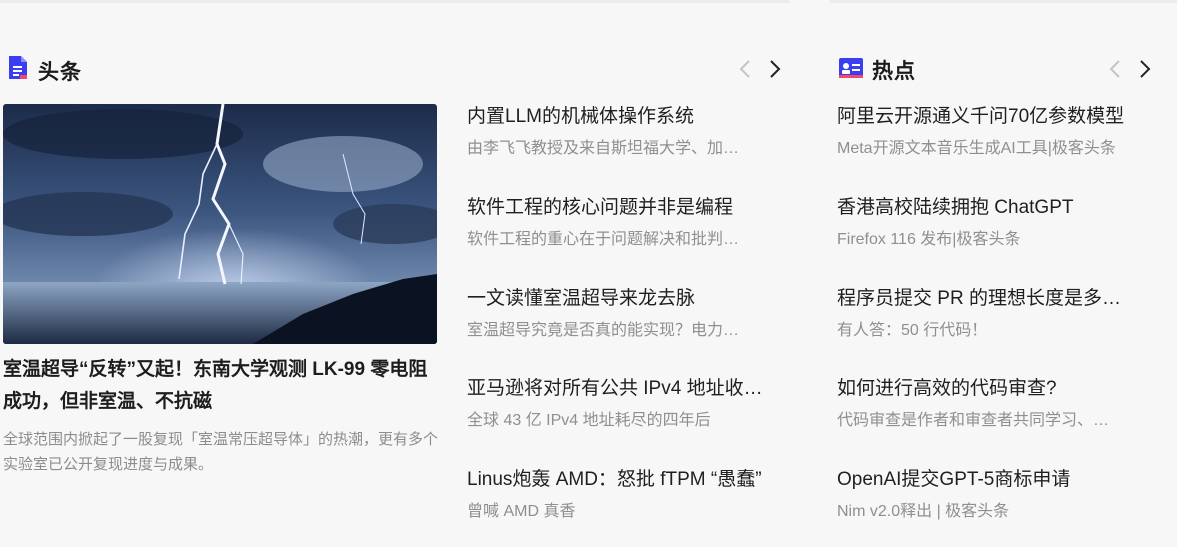 The height and width of the screenshot is (547, 1177). What do you see at coordinates (923, 511) in the screenshot?
I see `item-summary: Nim v2.0释出 | 极客头条` at bounding box center [923, 511].